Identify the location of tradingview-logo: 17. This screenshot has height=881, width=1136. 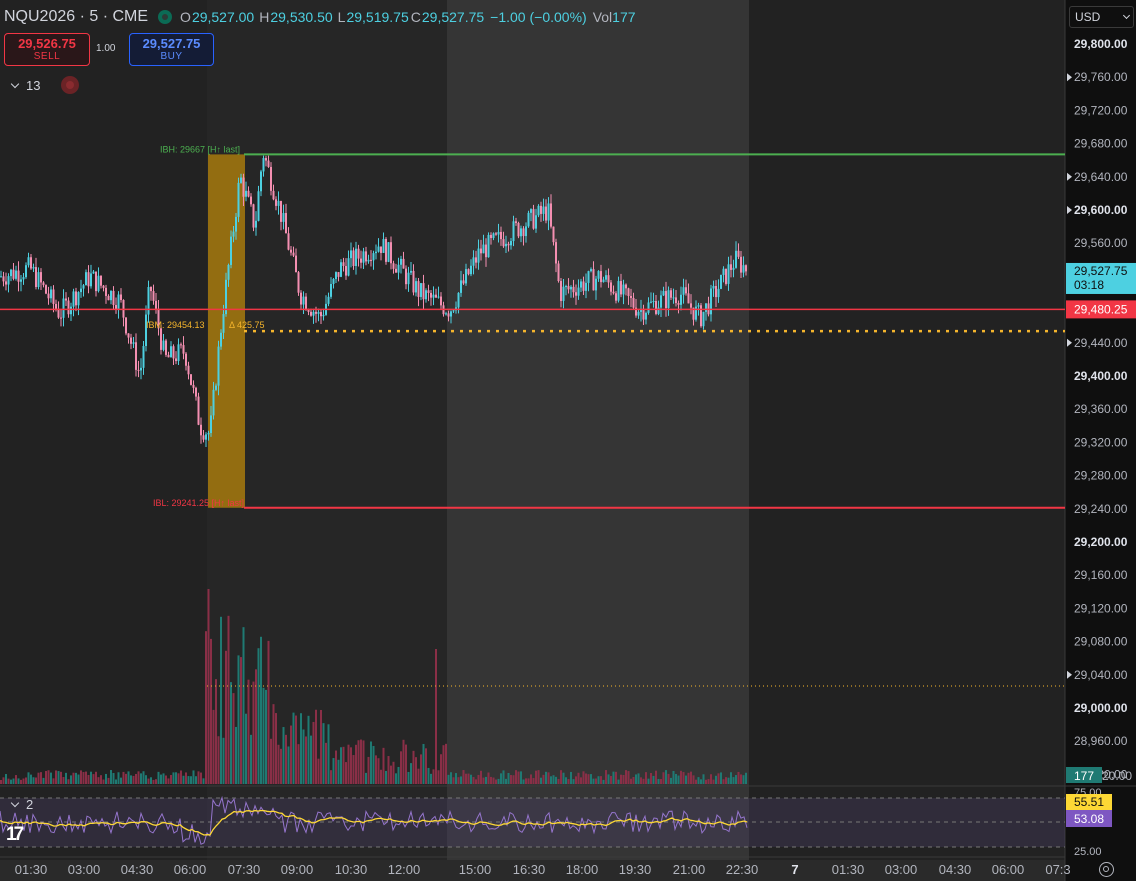
(15, 835).